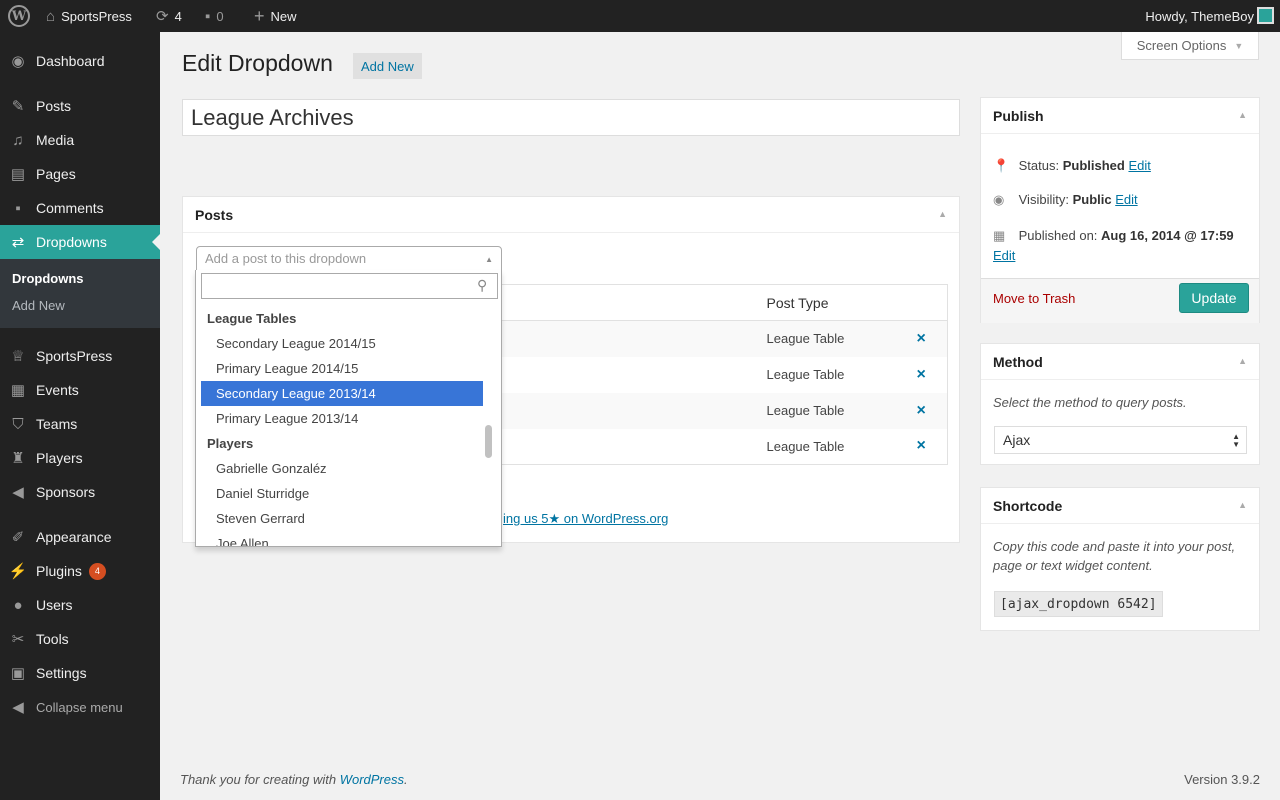 The width and height of the screenshot is (1280, 800). I want to click on pin-icon: ✎, so click(18, 106).